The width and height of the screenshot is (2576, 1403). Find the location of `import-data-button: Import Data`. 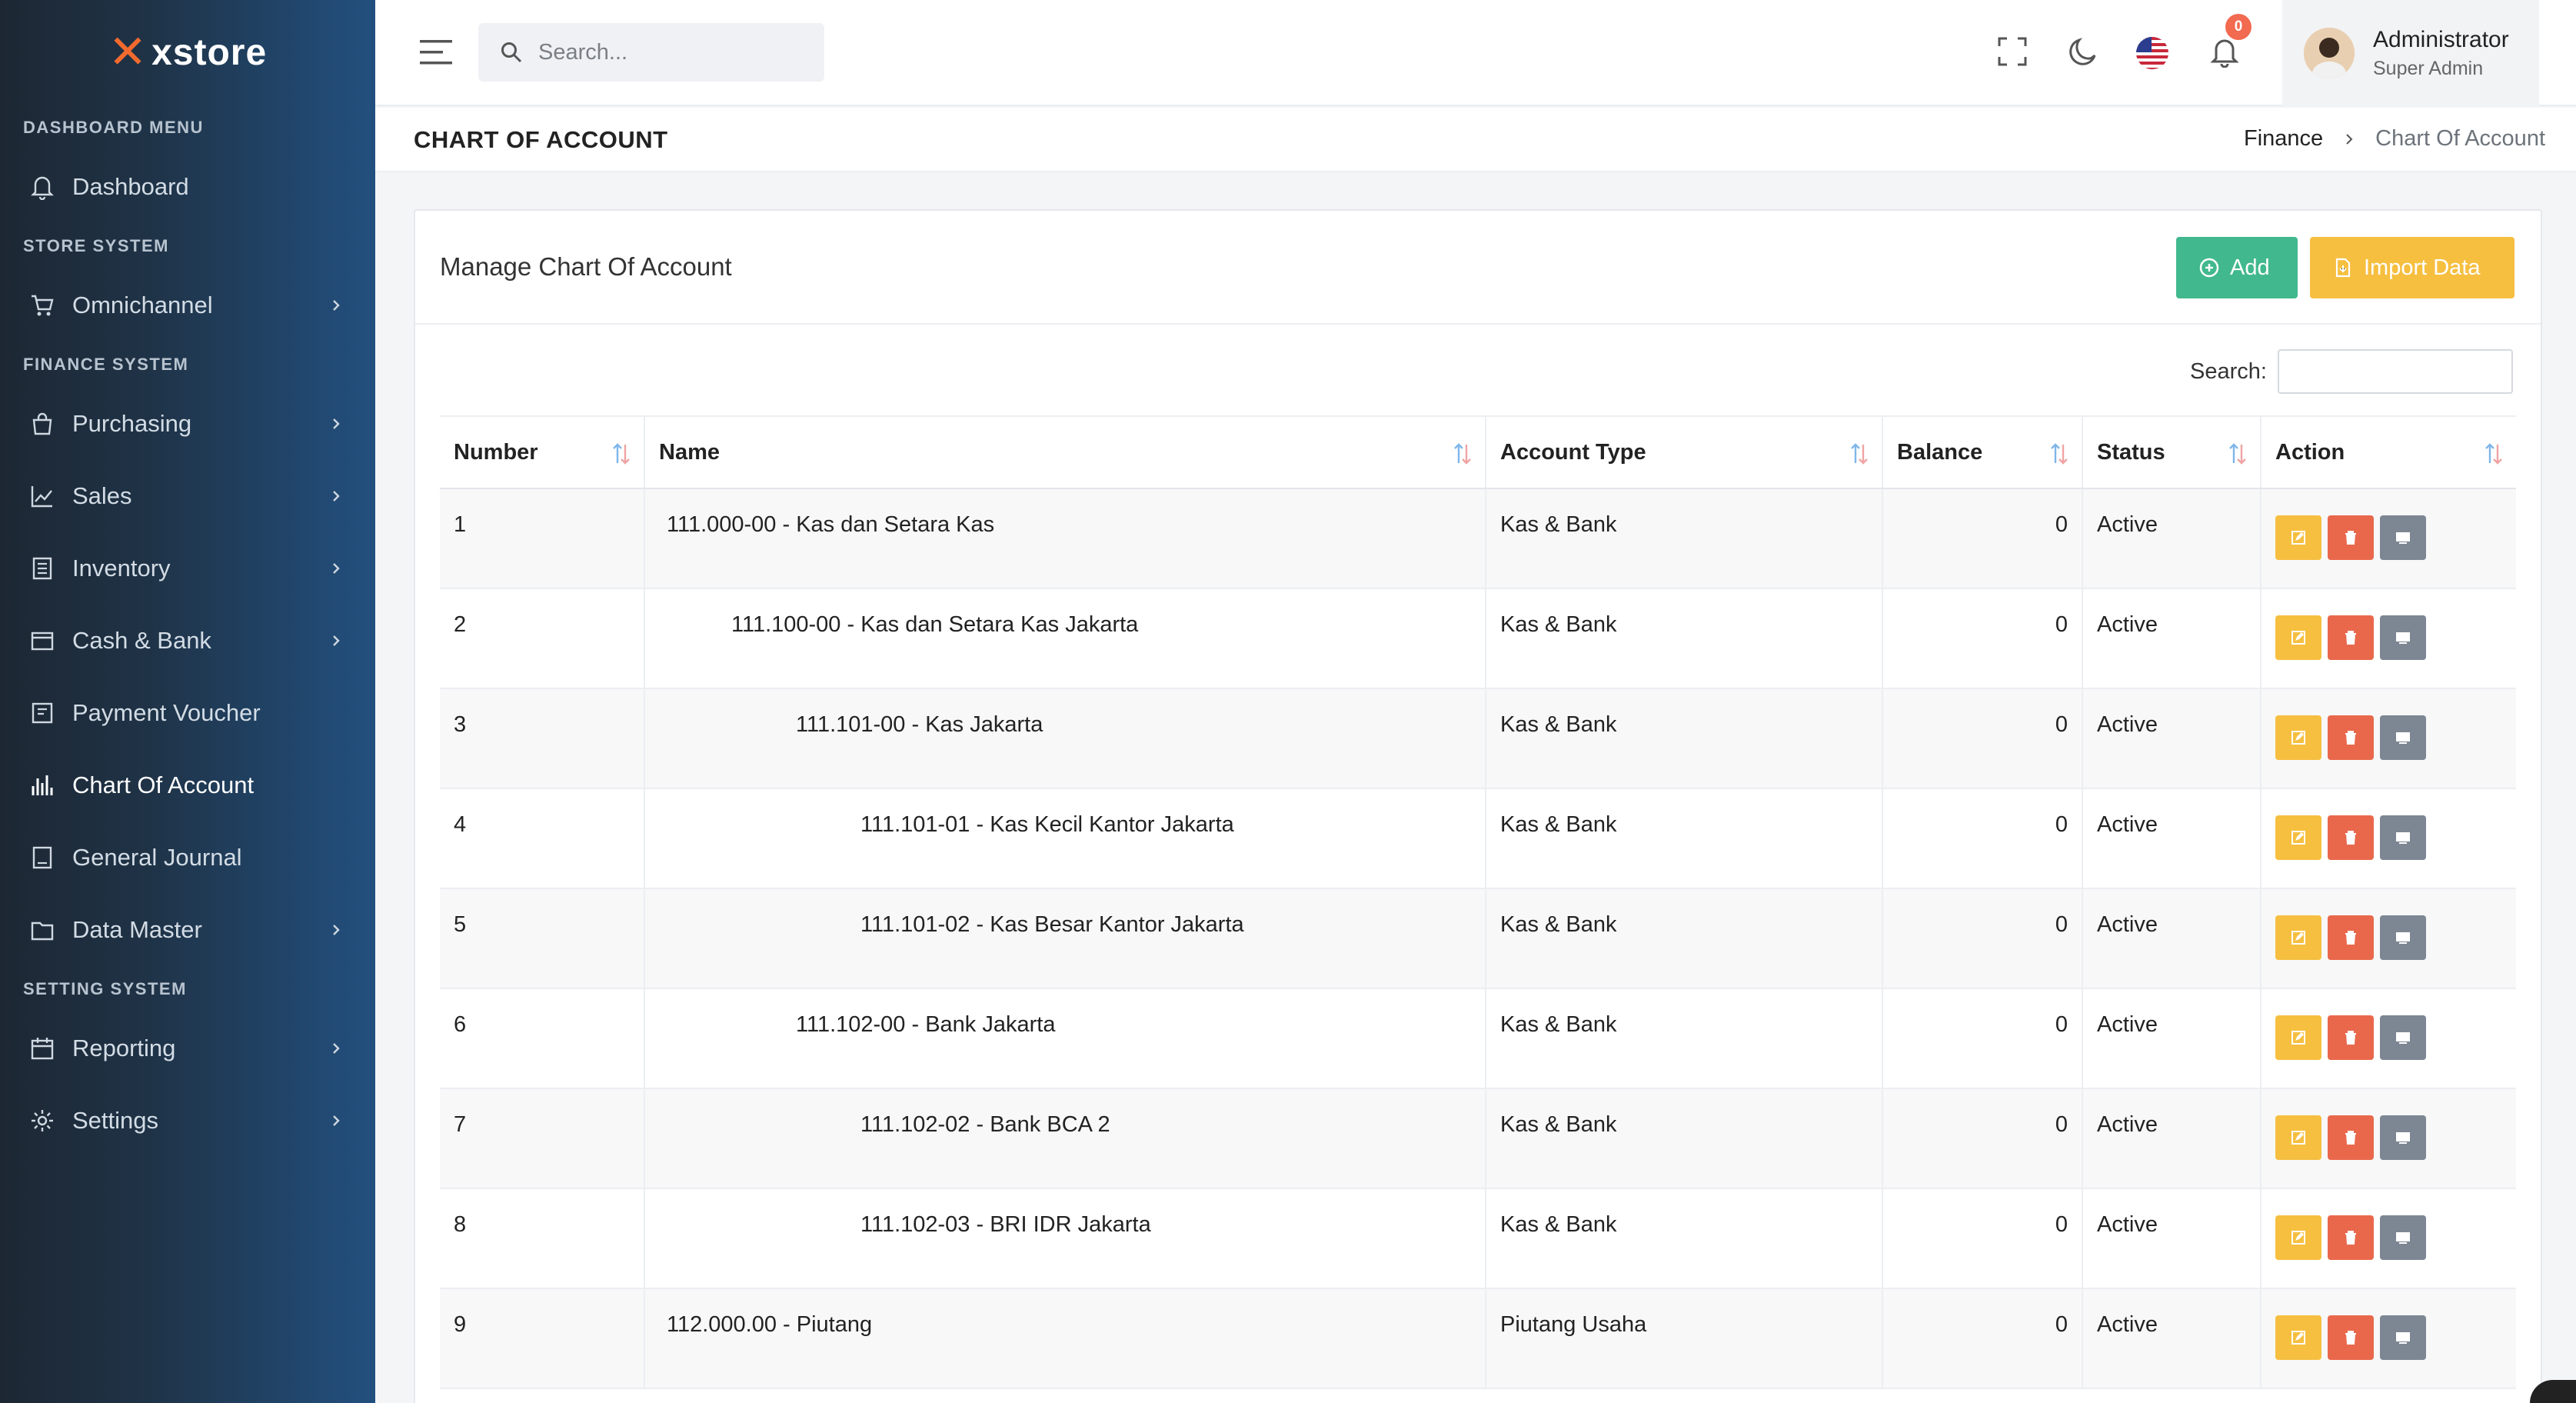

import-data-button: Import Data is located at coordinates (2412, 267).